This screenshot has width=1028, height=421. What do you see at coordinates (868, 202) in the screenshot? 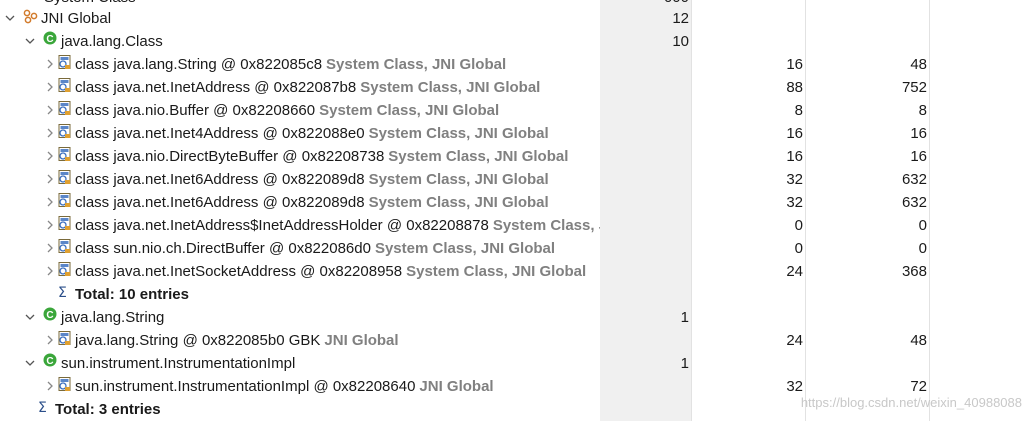
I see `retained-heap-cell: 632` at bounding box center [868, 202].